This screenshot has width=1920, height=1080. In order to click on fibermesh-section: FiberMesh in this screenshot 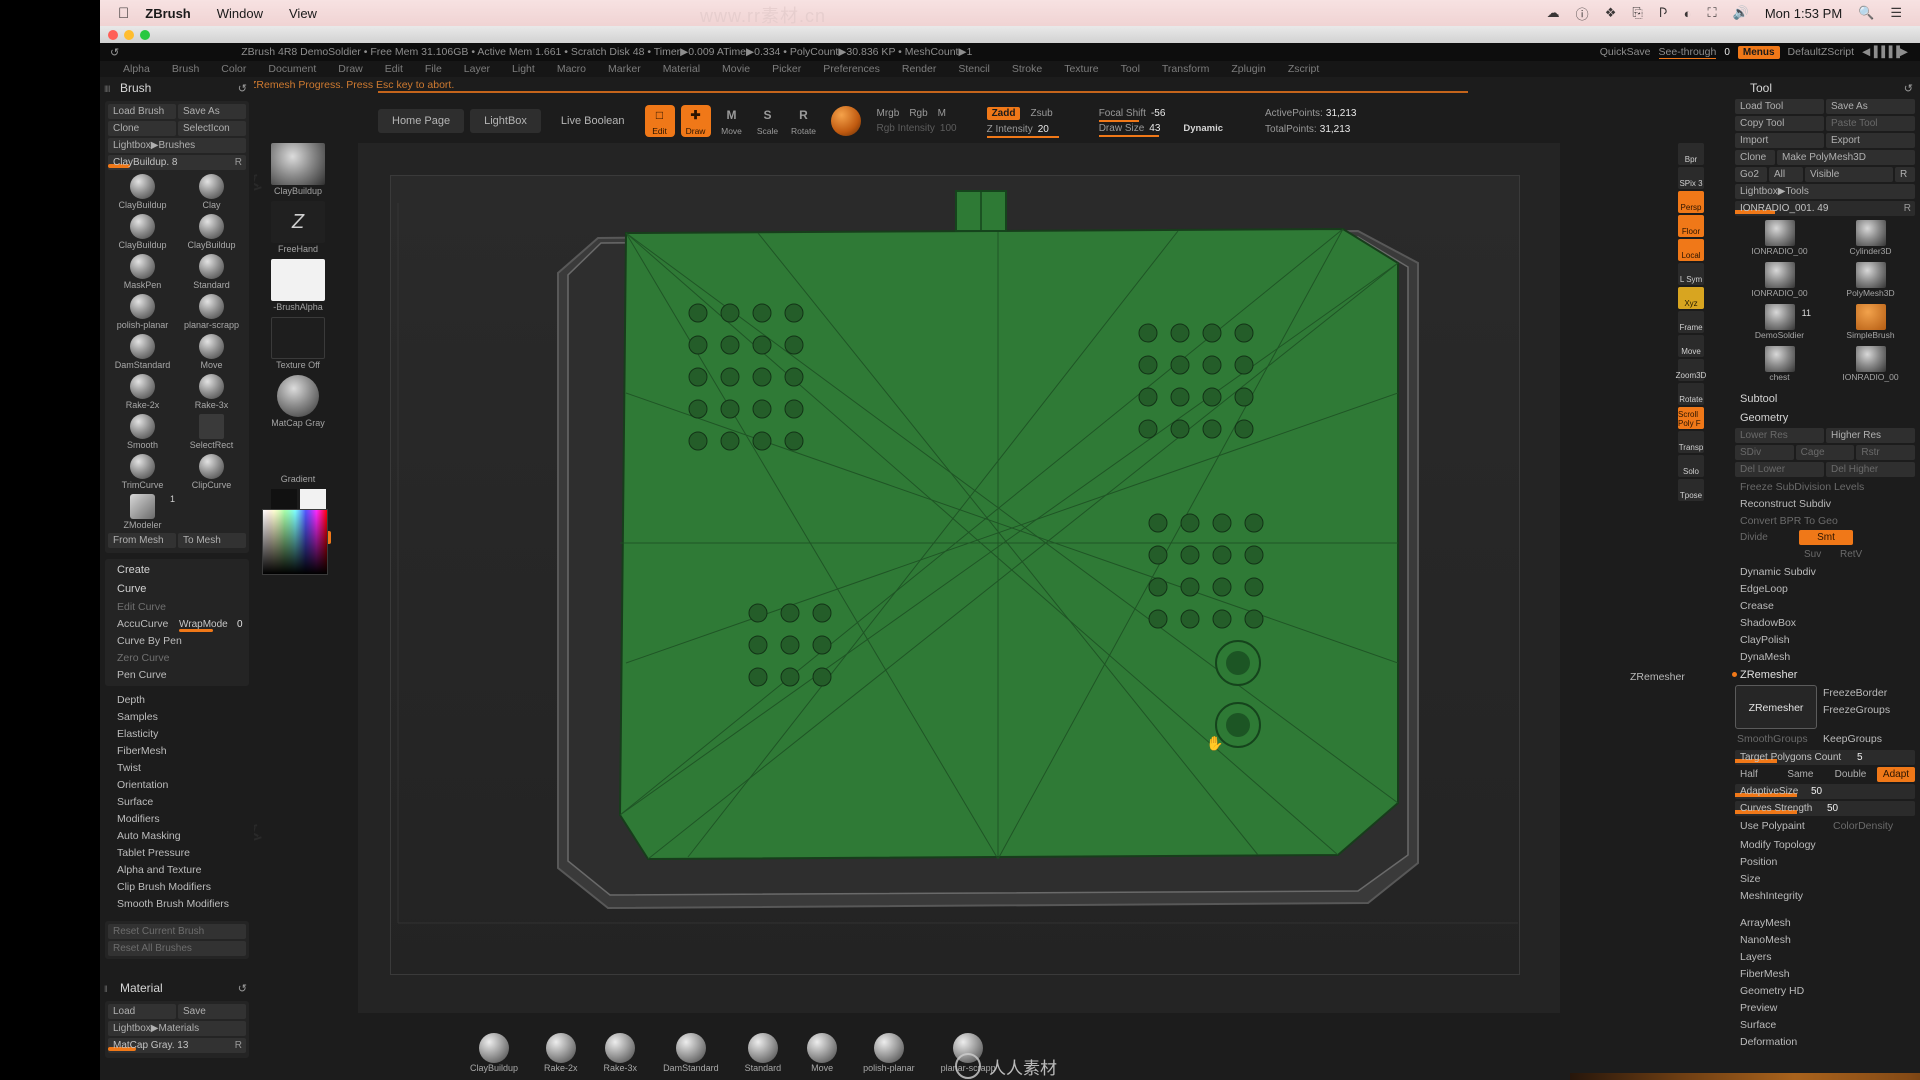, I will do `click(1825, 974)`.